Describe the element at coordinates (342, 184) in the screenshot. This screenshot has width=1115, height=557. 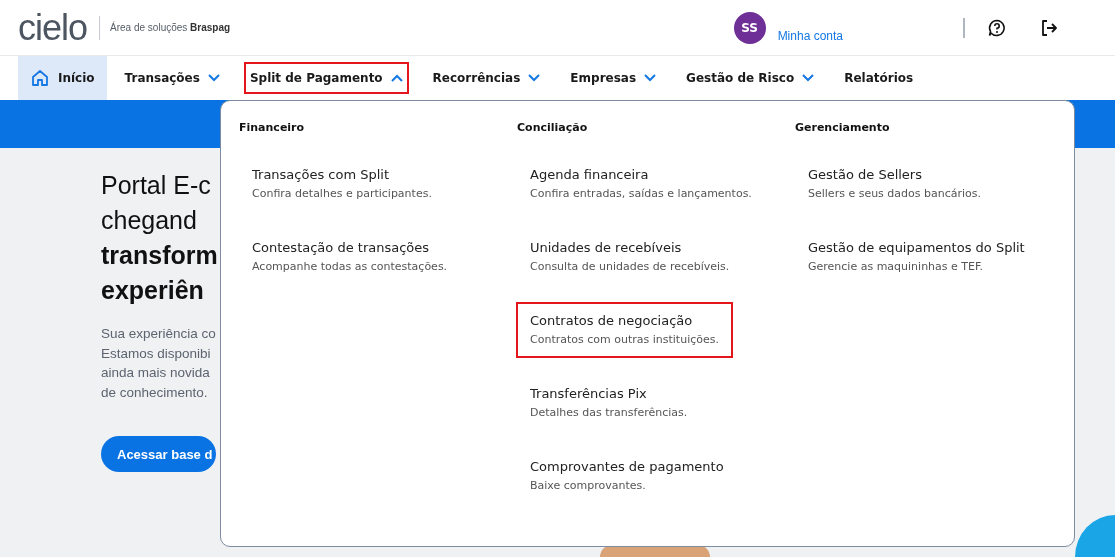
I see `menu-item: Transações com Split Confira detalhes e participantes.` at that location.